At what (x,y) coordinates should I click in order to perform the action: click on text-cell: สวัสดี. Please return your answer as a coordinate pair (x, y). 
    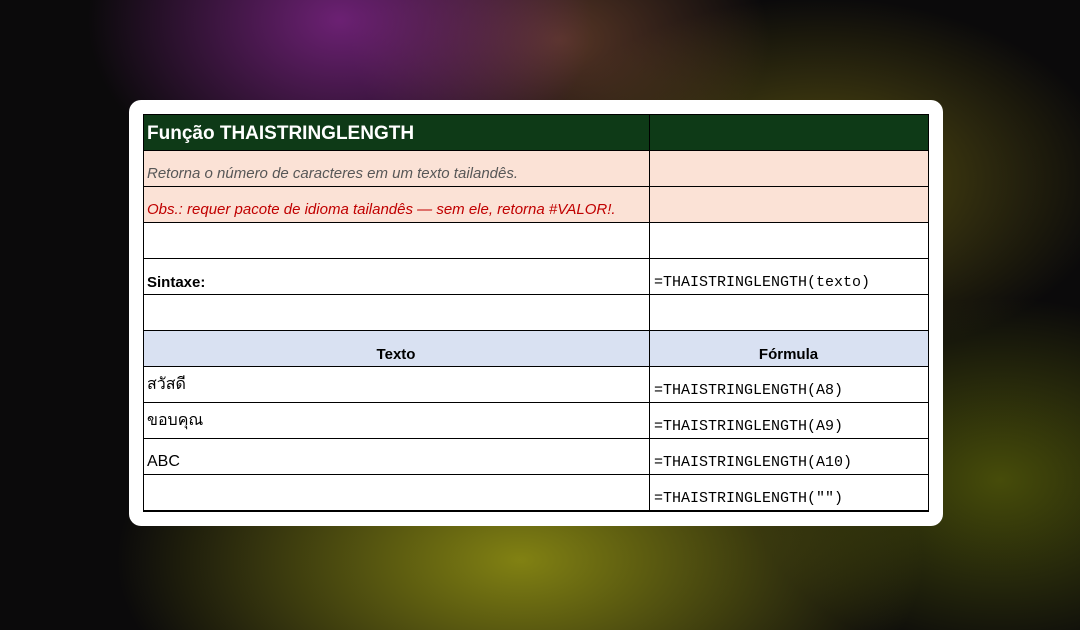
    Looking at the image, I should click on (397, 384).